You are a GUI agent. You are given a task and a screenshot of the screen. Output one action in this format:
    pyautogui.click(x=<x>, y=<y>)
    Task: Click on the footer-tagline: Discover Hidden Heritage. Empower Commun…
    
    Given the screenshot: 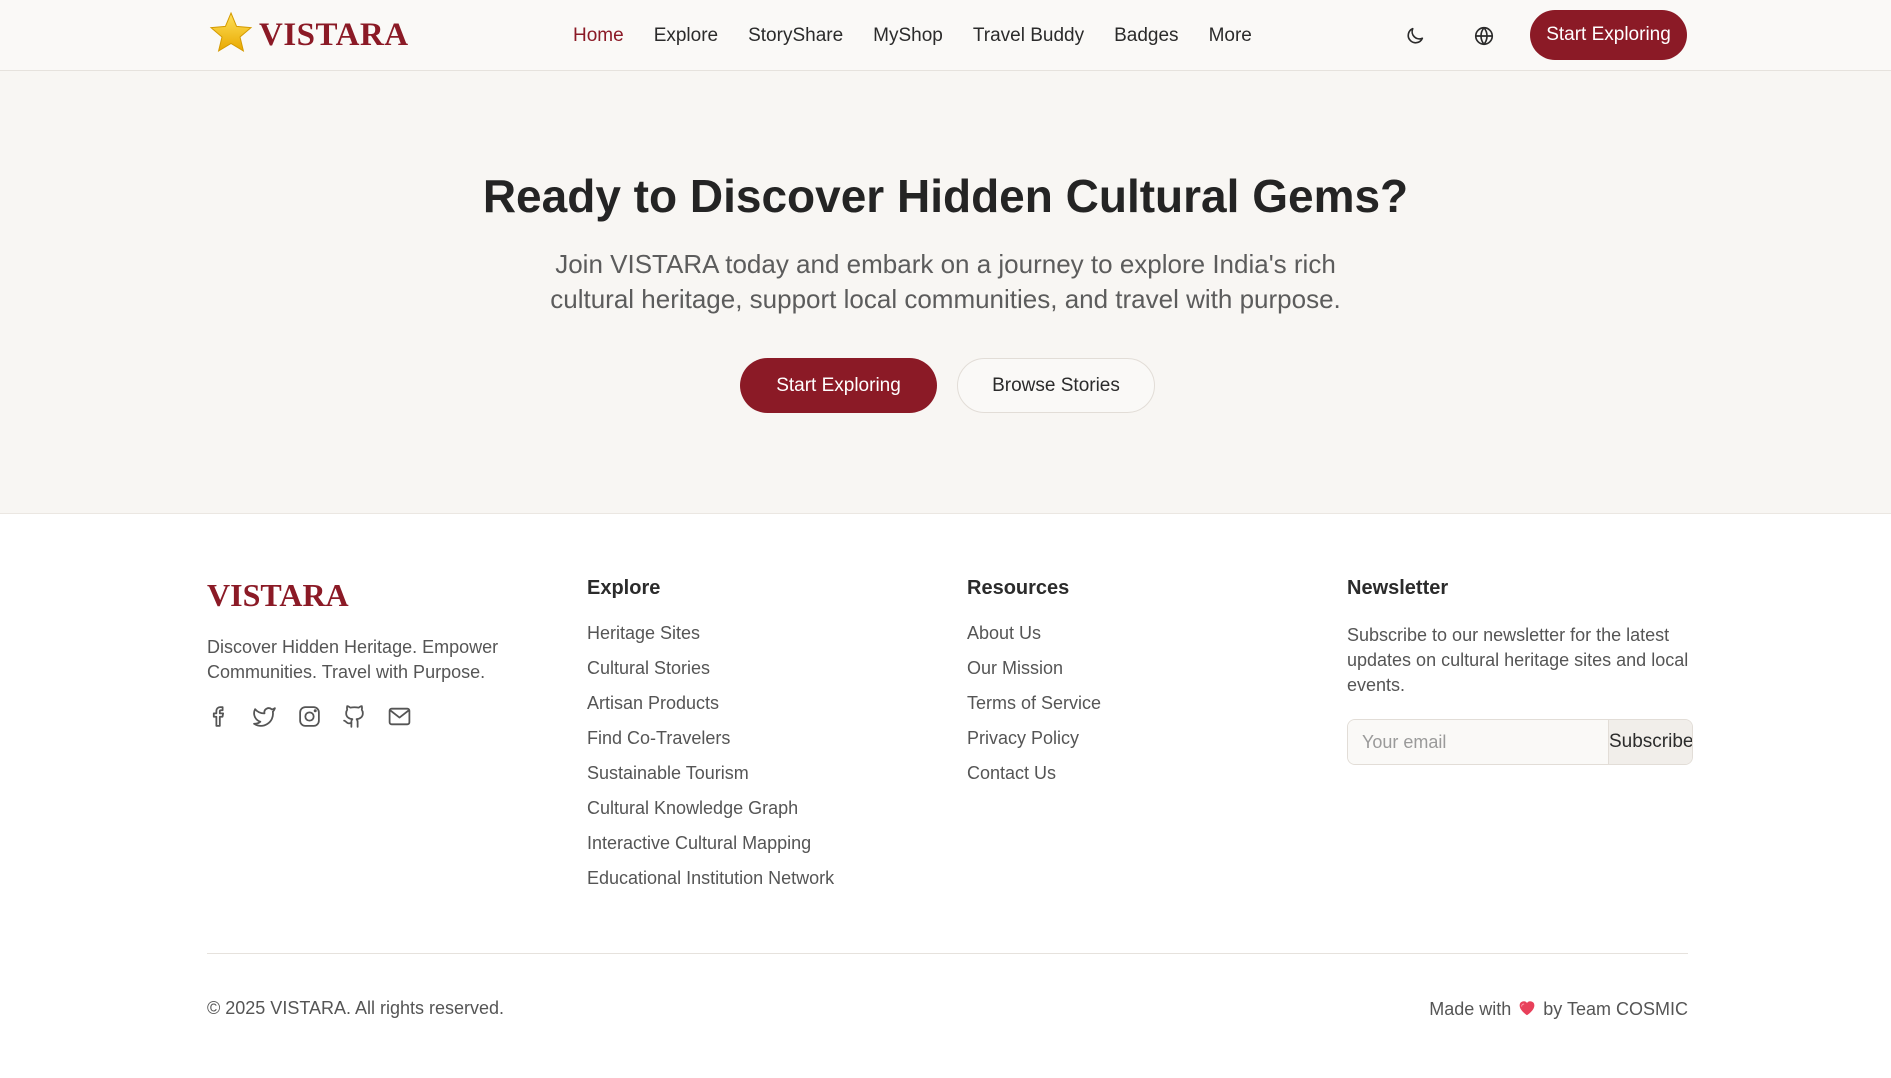 What is the action you would take?
    pyautogui.click(x=353, y=659)
    